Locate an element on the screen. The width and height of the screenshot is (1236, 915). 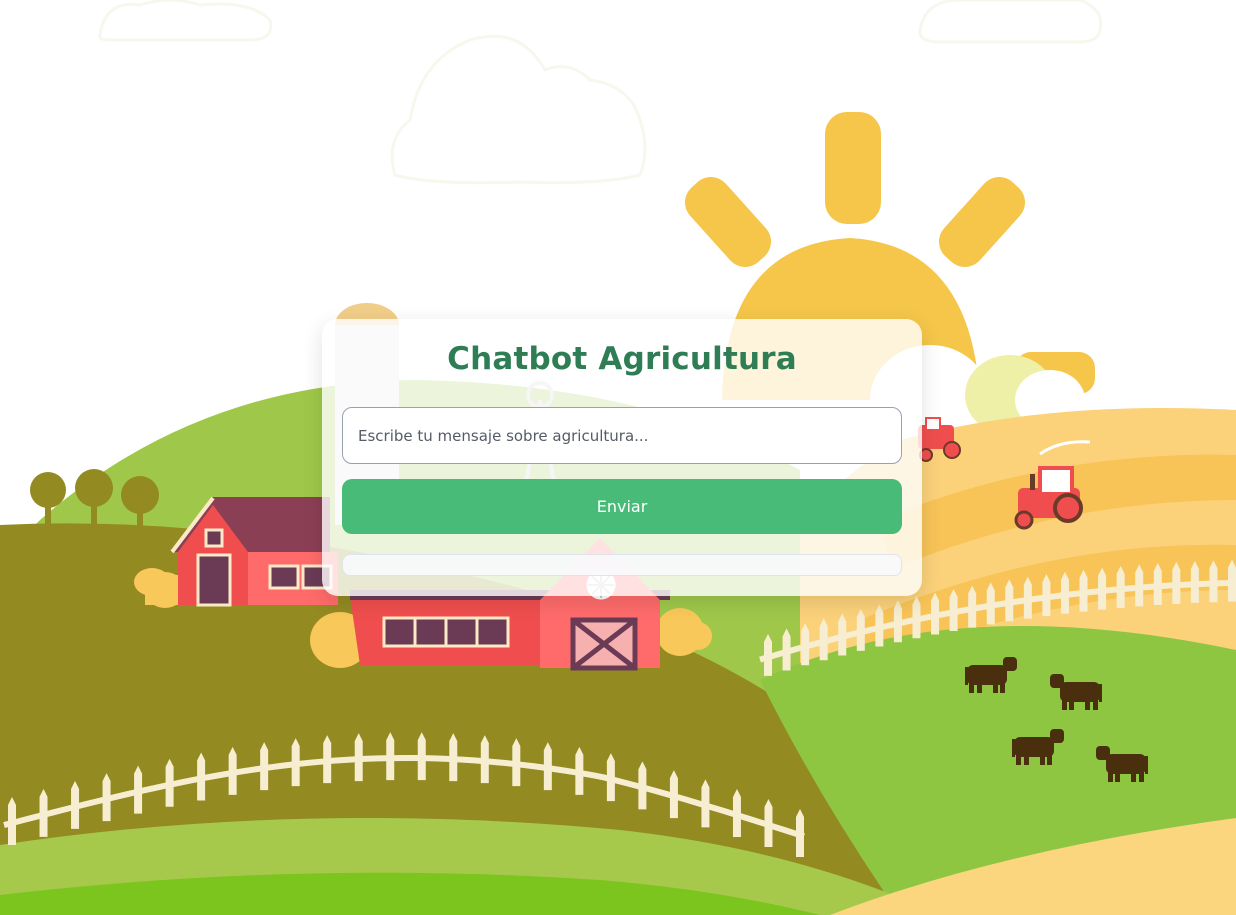
tree-icon is located at coordinates (94, 499).